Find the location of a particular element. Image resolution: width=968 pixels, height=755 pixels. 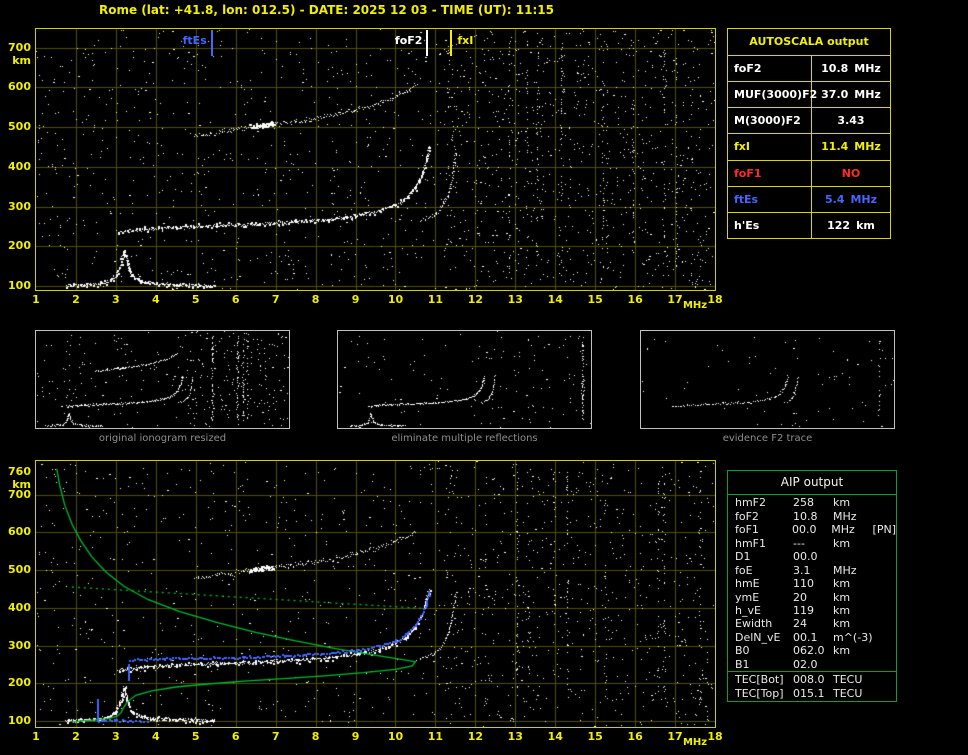

aip-row-deln-ve: DelN_vE 00.1 m^(-3) is located at coordinates (815, 637).